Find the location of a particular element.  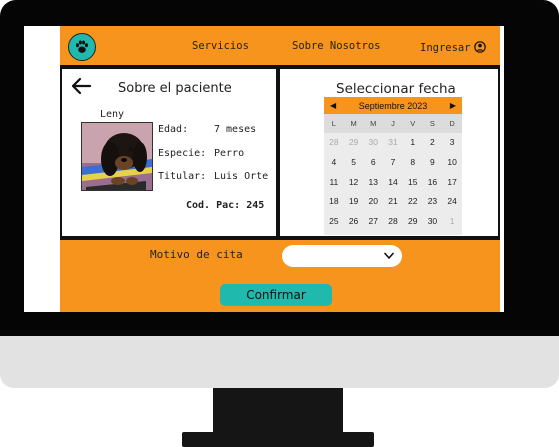

monitor-chin is located at coordinates (279, 362).